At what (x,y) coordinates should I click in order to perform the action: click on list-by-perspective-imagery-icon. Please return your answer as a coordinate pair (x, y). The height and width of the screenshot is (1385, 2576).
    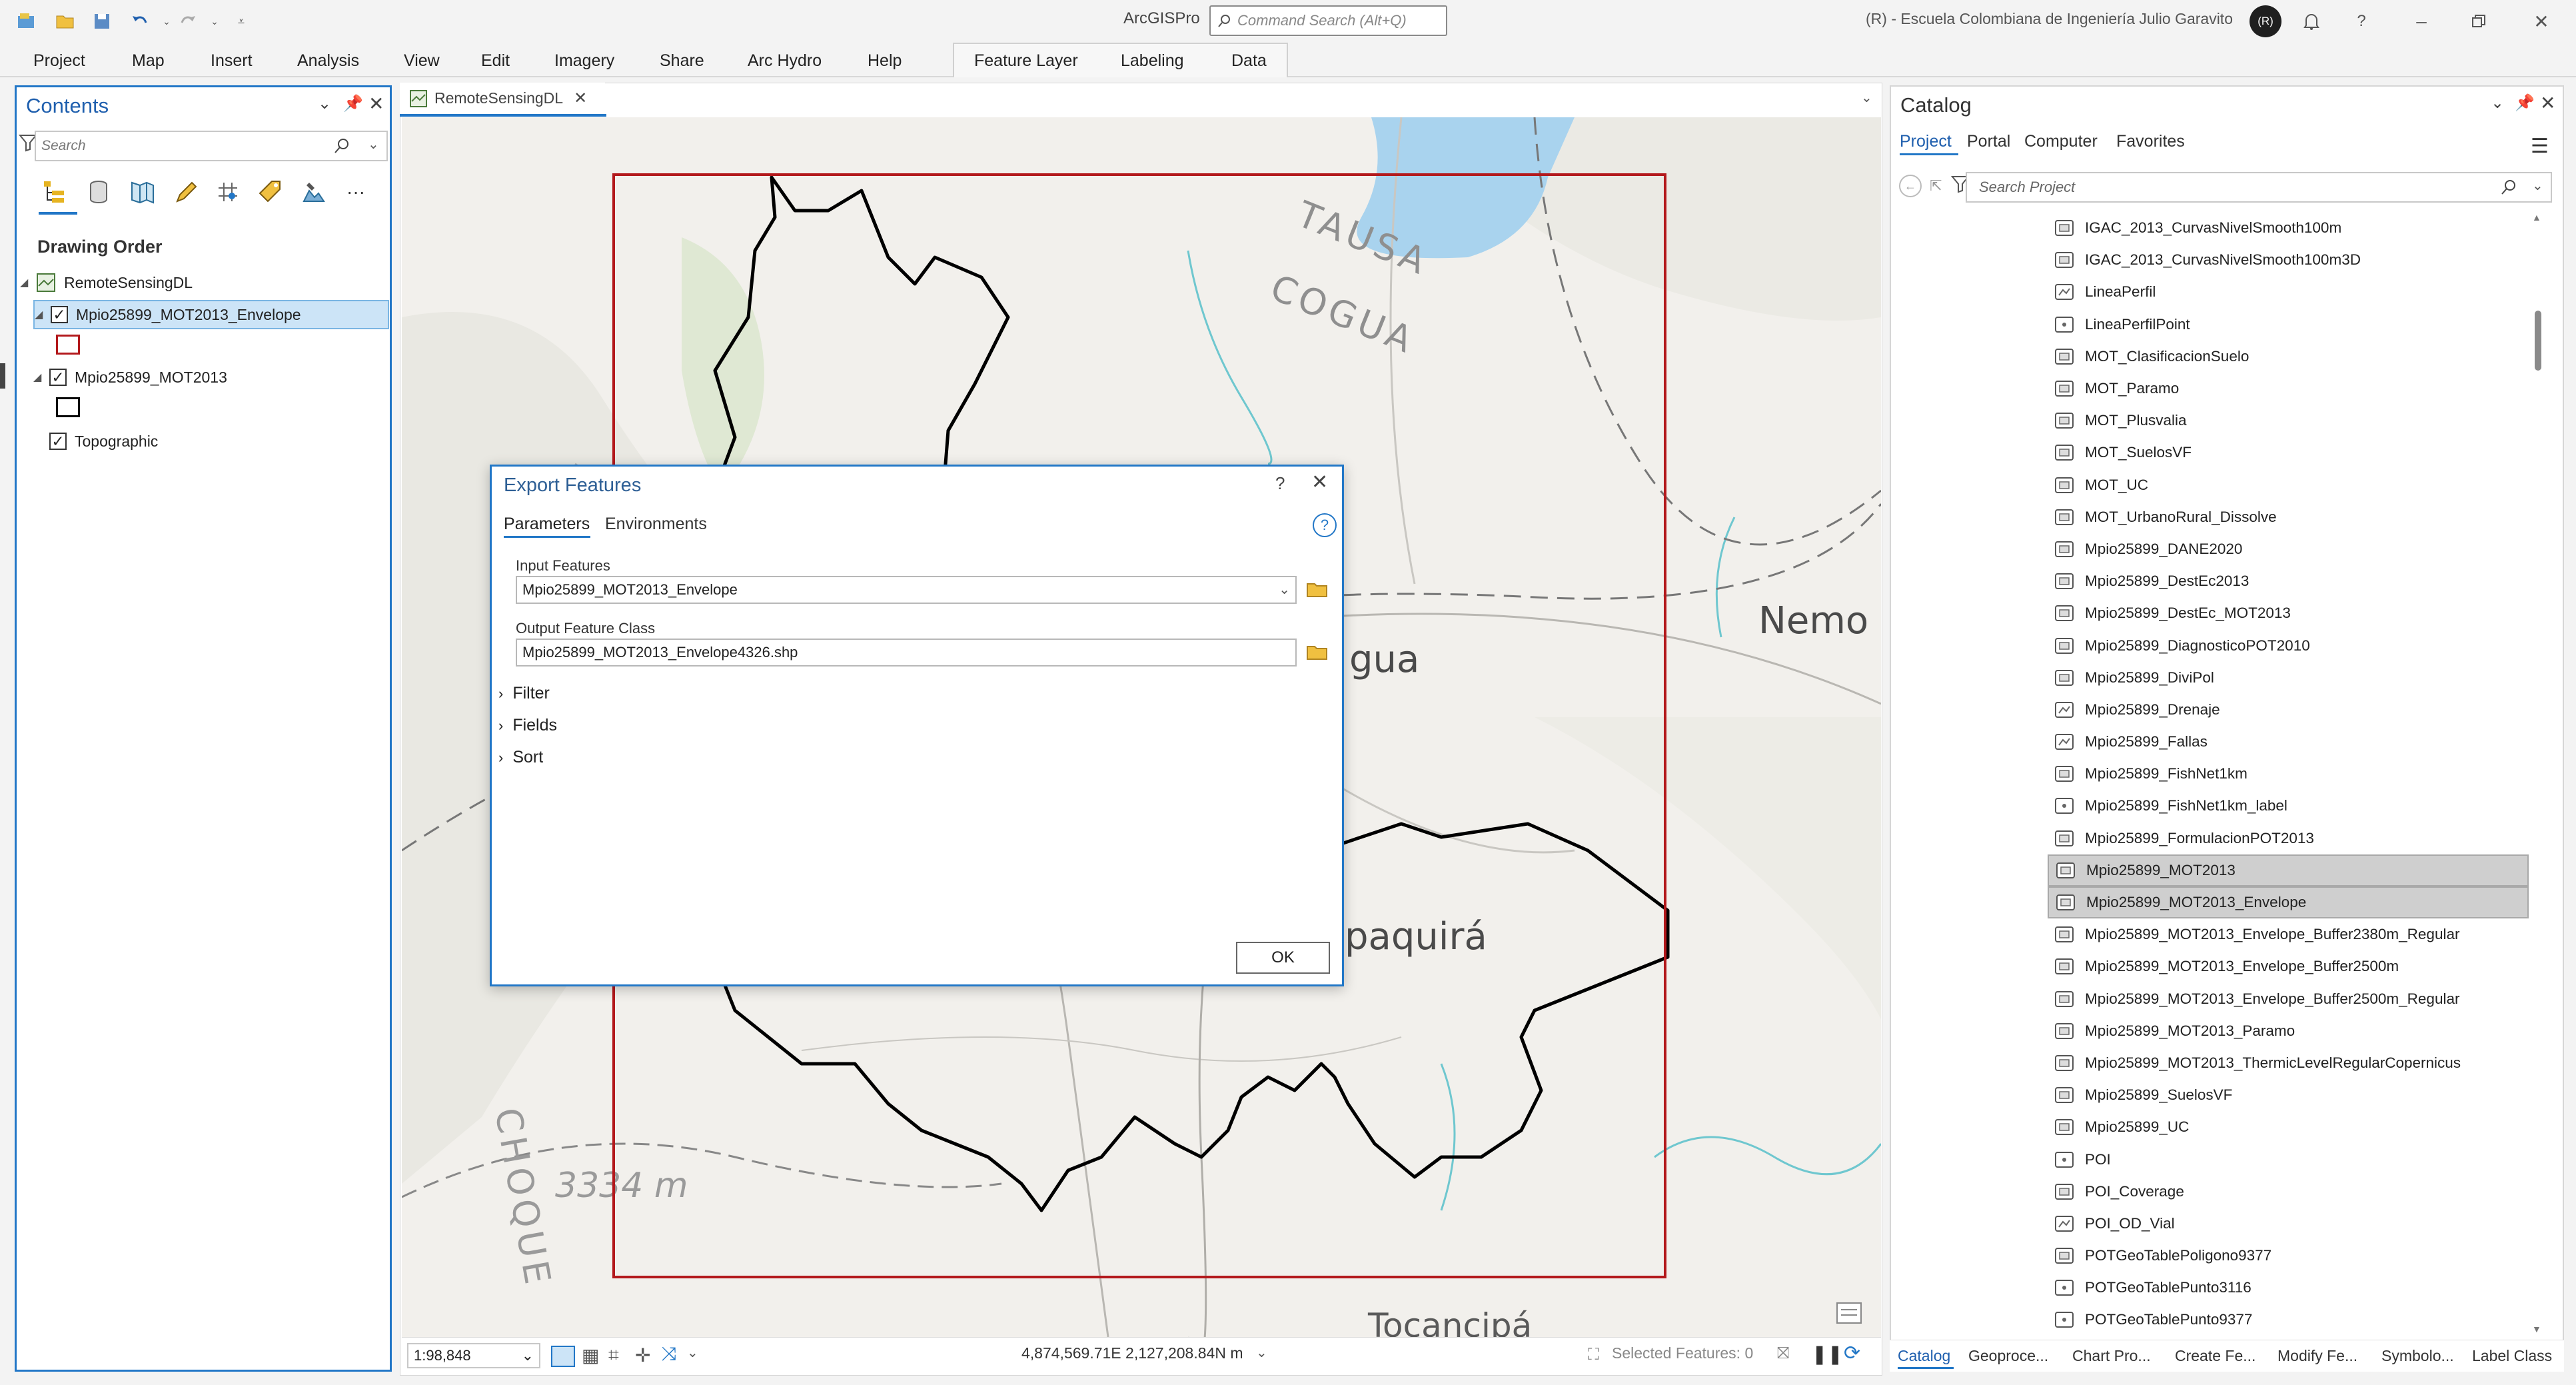
    Looking at the image, I should click on (313, 192).